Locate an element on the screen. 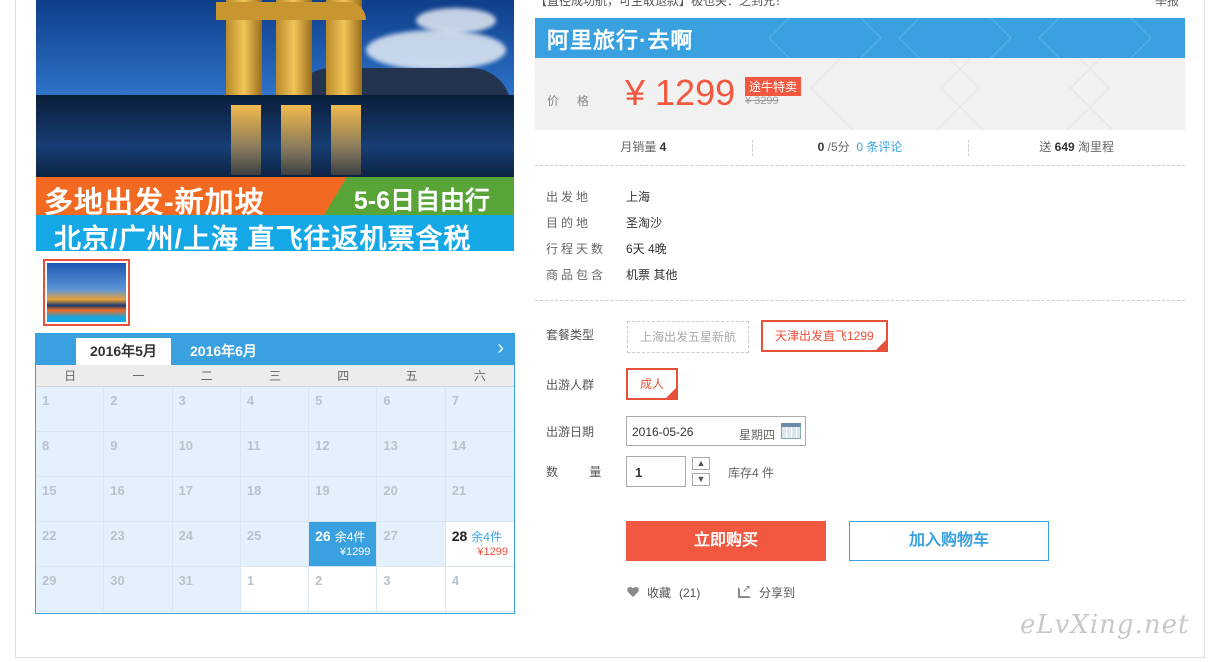  quantity-label: 数 量 is located at coordinates (581, 472).